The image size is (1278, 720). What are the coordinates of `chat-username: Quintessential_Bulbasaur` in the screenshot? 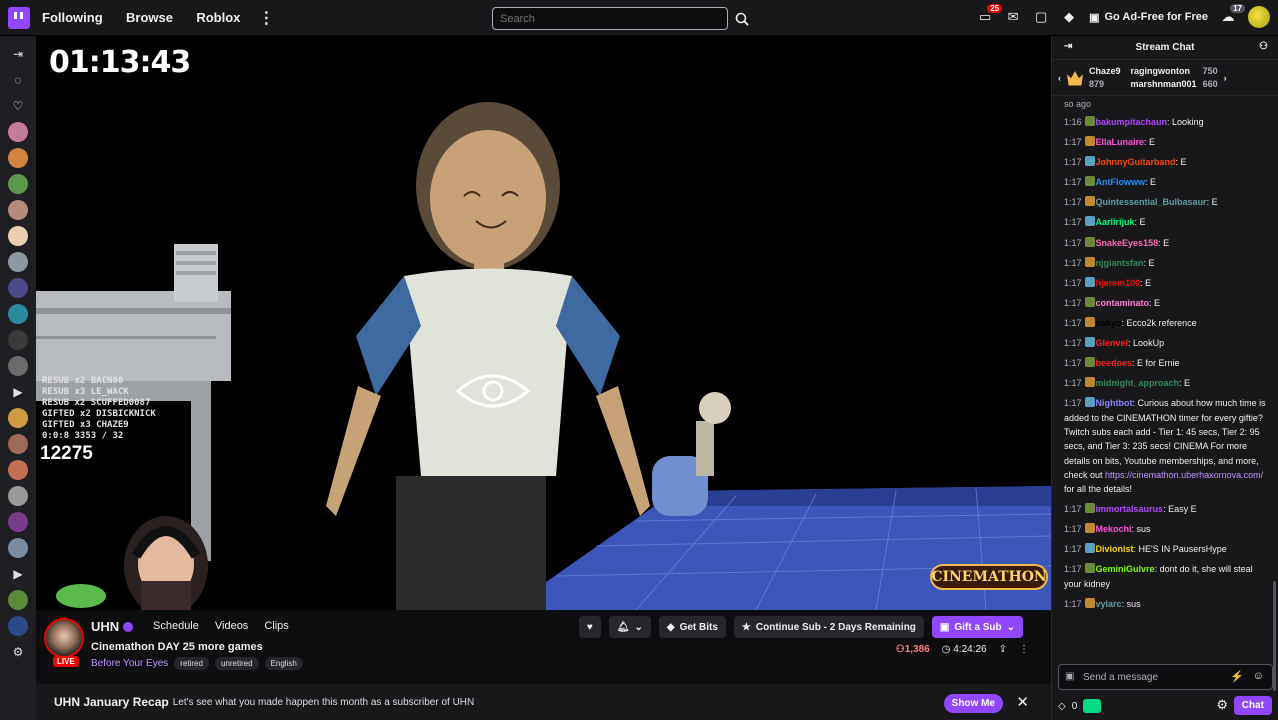 It's located at (1151, 202).